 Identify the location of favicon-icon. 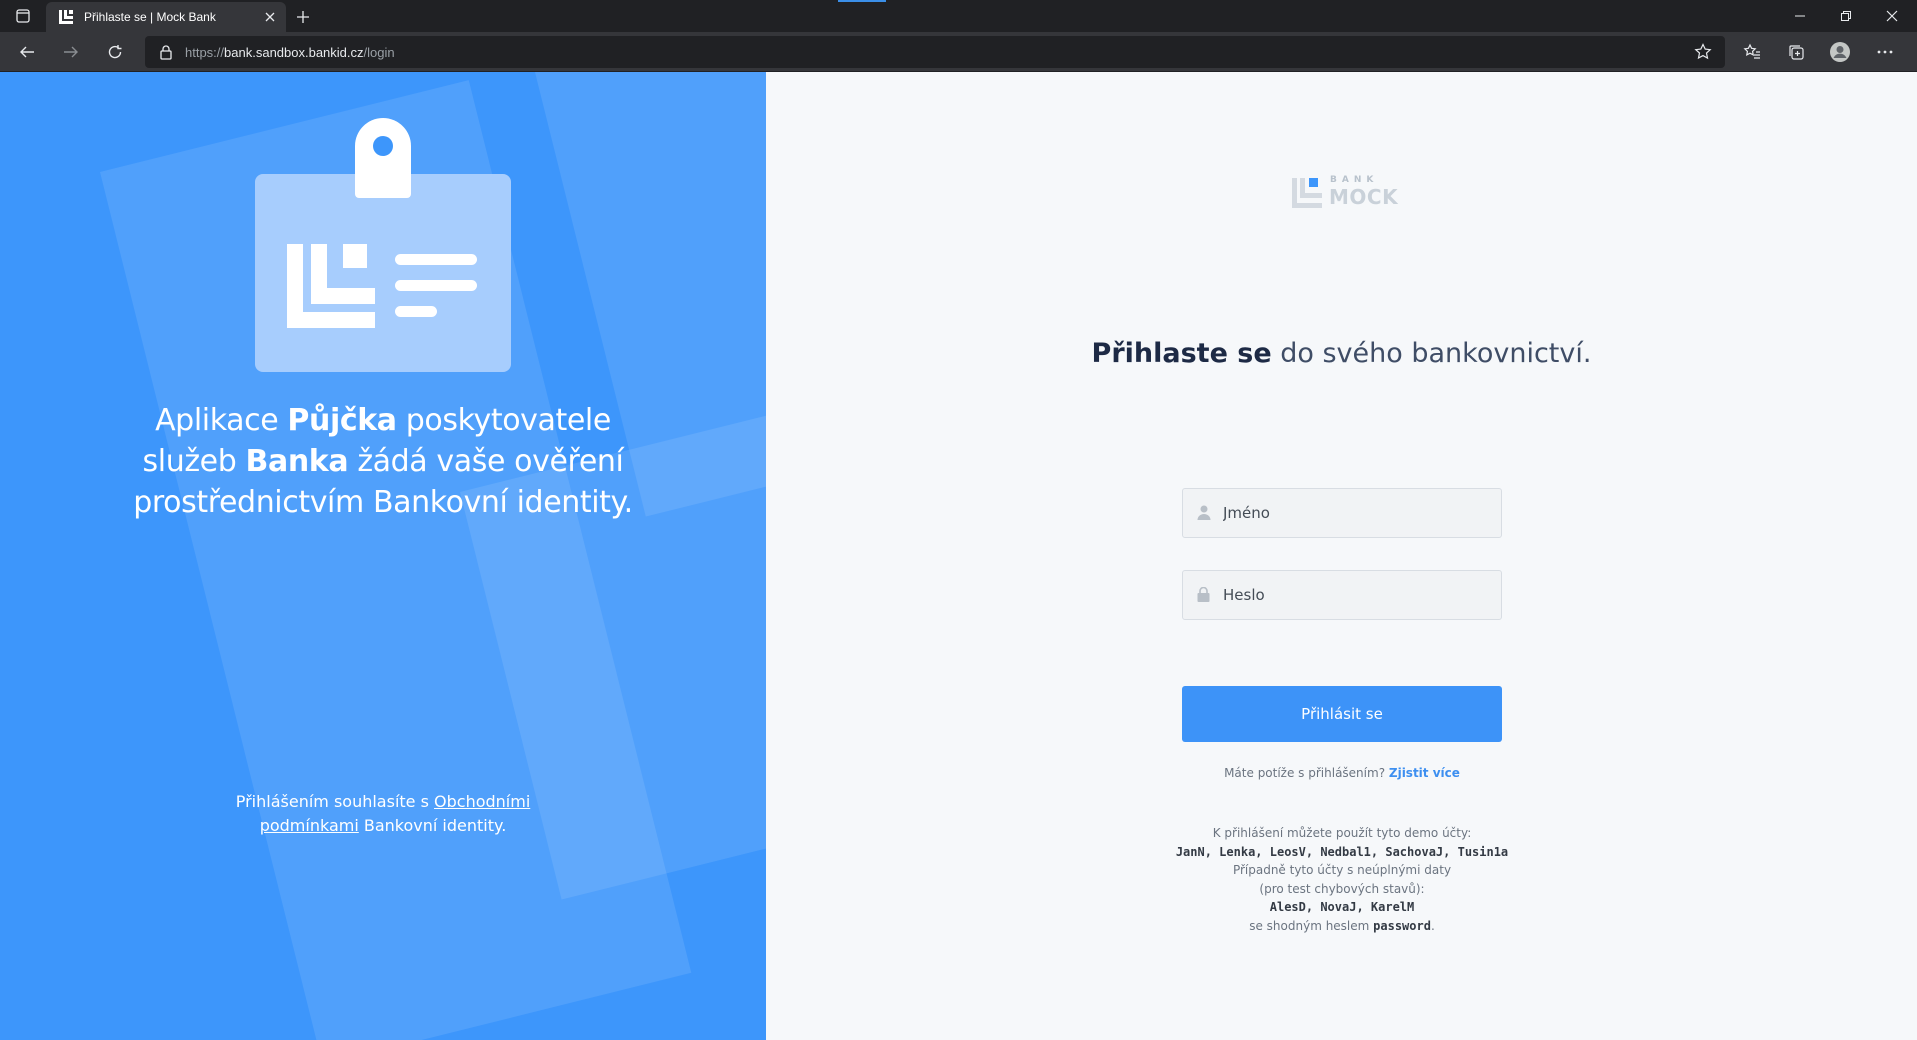
(66, 17).